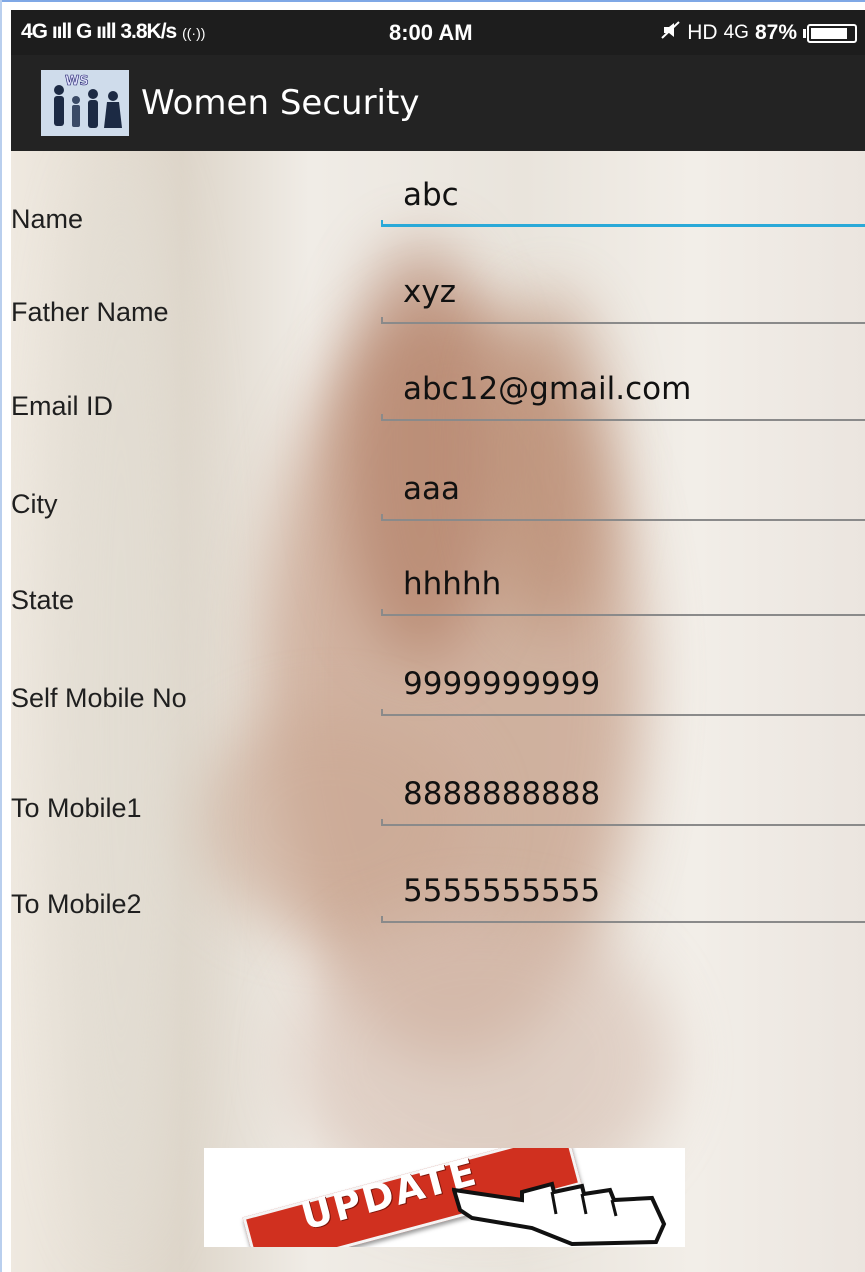 This screenshot has width=865, height=1272. What do you see at coordinates (99, 698) in the screenshot?
I see `self-mobile-label: Self Mobile No` at bounding box center [99, 698].